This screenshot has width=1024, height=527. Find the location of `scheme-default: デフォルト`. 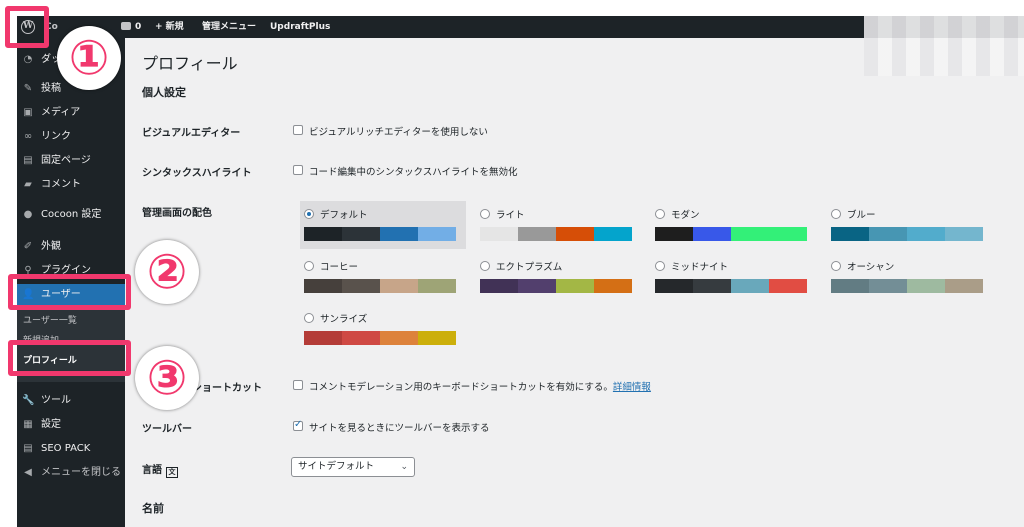

scheme-default: デフォルト is located at coordinates (383, 225).